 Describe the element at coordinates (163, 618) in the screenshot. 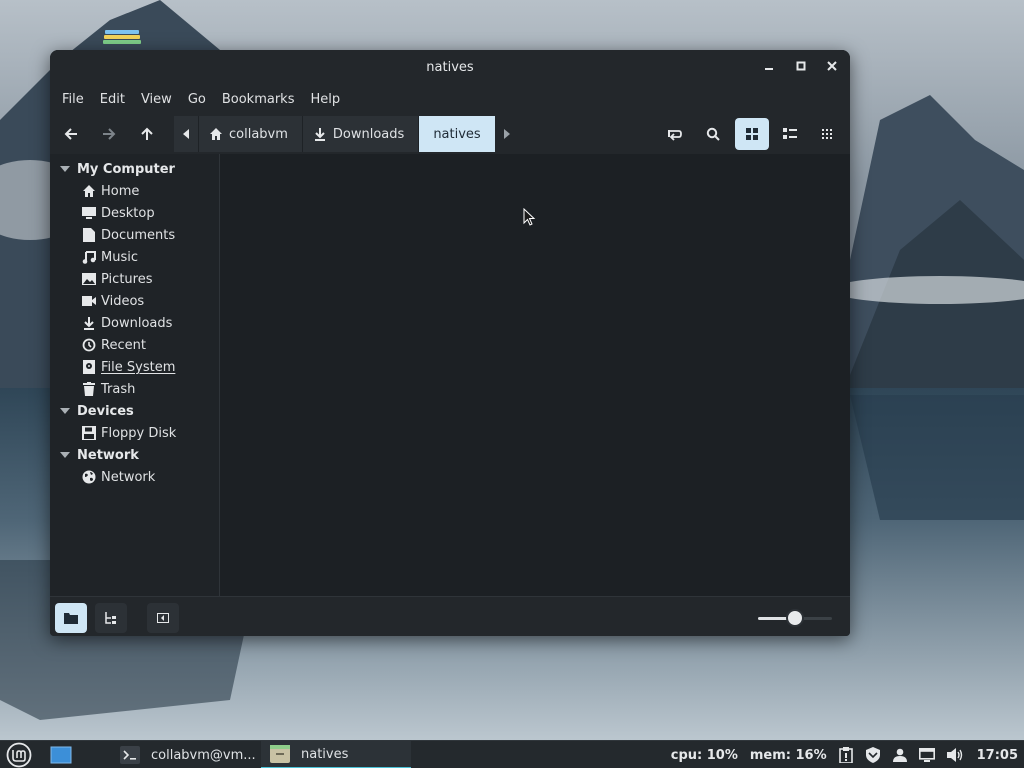

I see `hide-sidebar-icon` at that location.